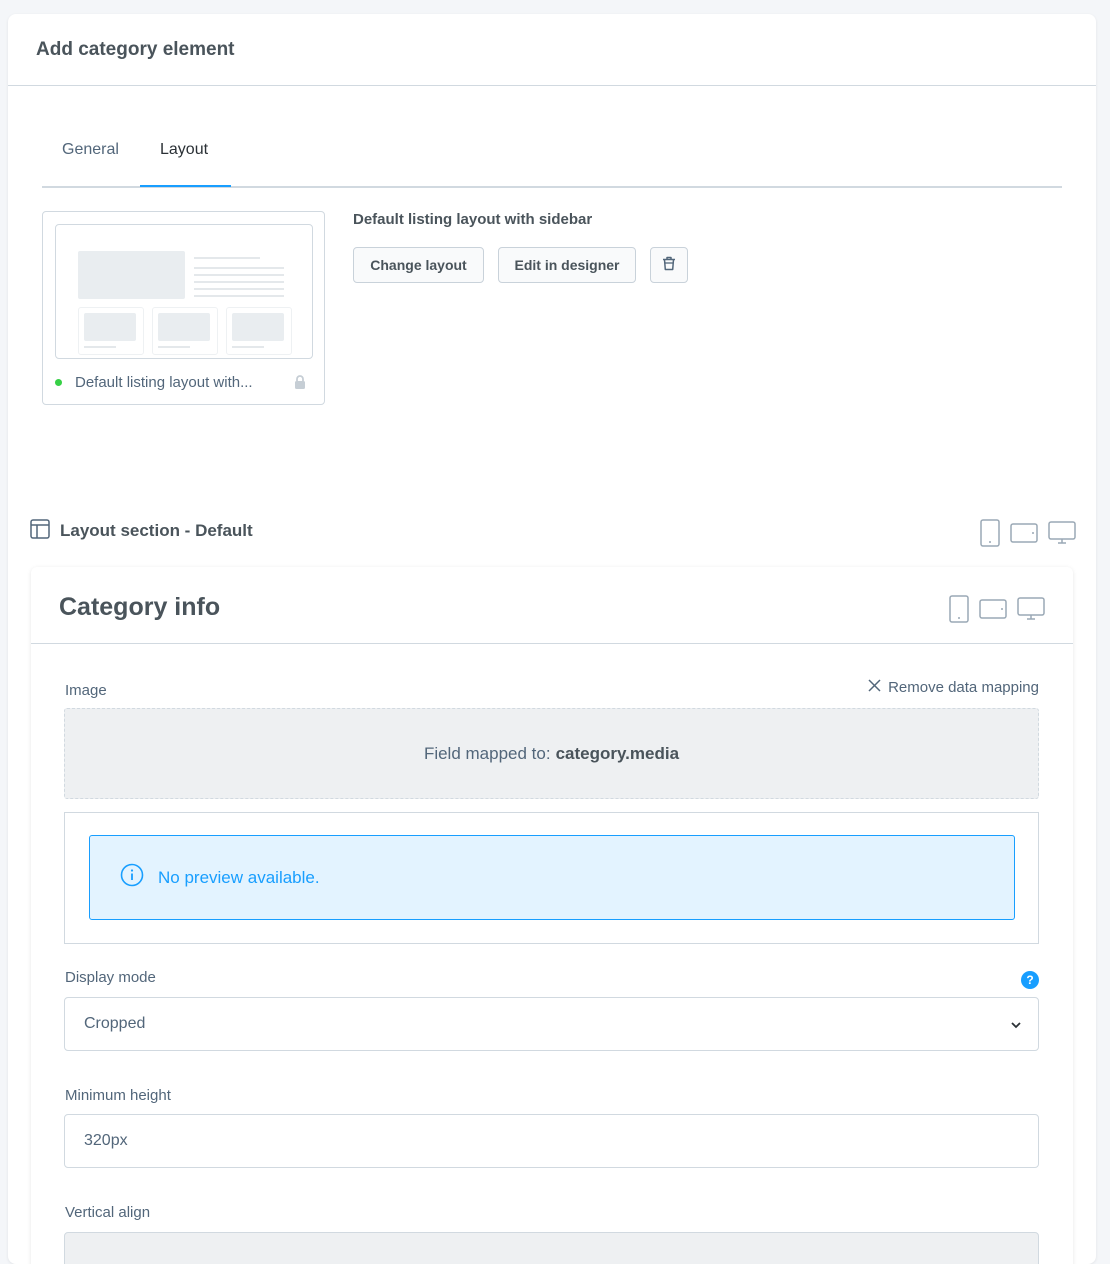 The image size is (1110, 1264). Describe the element at coordinates (40, 531) in the screenshot. I see `layout-section-icon` at that location.